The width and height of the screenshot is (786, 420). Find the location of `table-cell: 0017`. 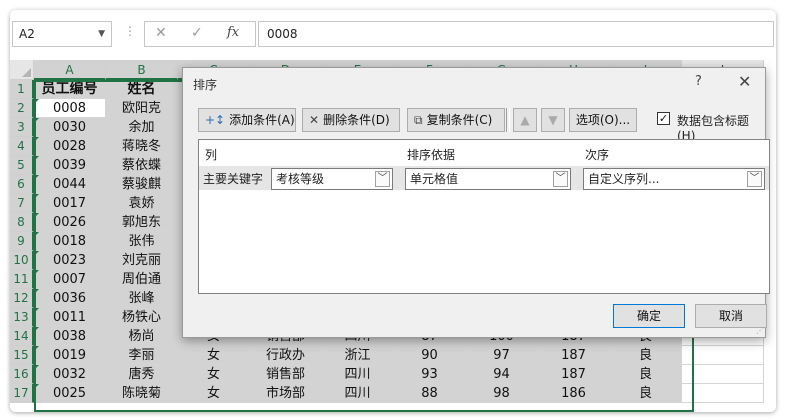

table-cell: 0017 is located at coordinates (70, 203).